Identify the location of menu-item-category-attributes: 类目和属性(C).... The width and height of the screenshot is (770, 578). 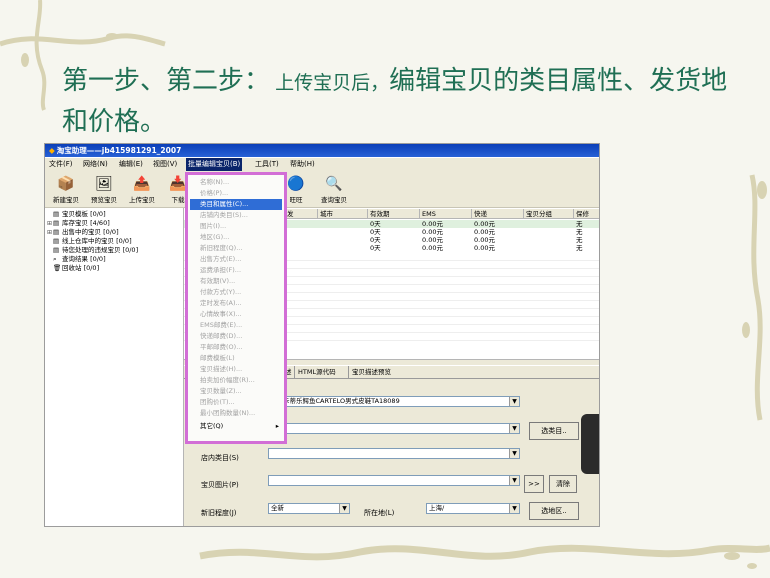
(236, 204).